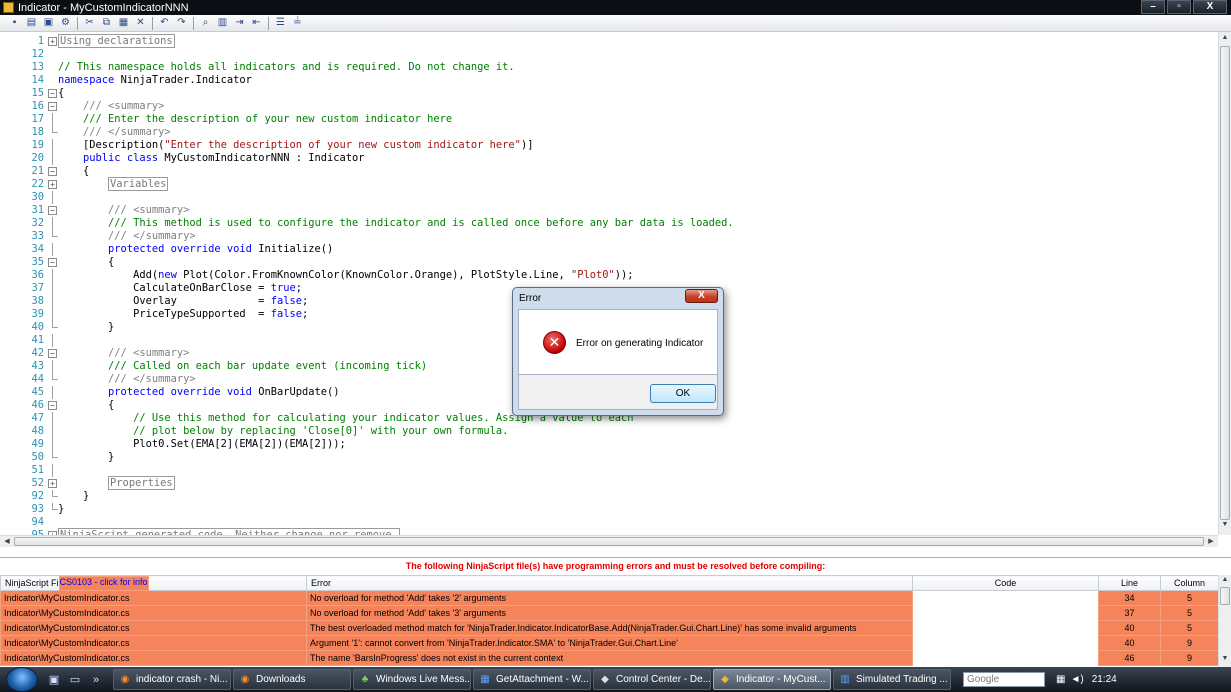 Image resolution: width=1231 pixels, height=692 pixels. I want to click on search-input: Google, so click(1004, 679).